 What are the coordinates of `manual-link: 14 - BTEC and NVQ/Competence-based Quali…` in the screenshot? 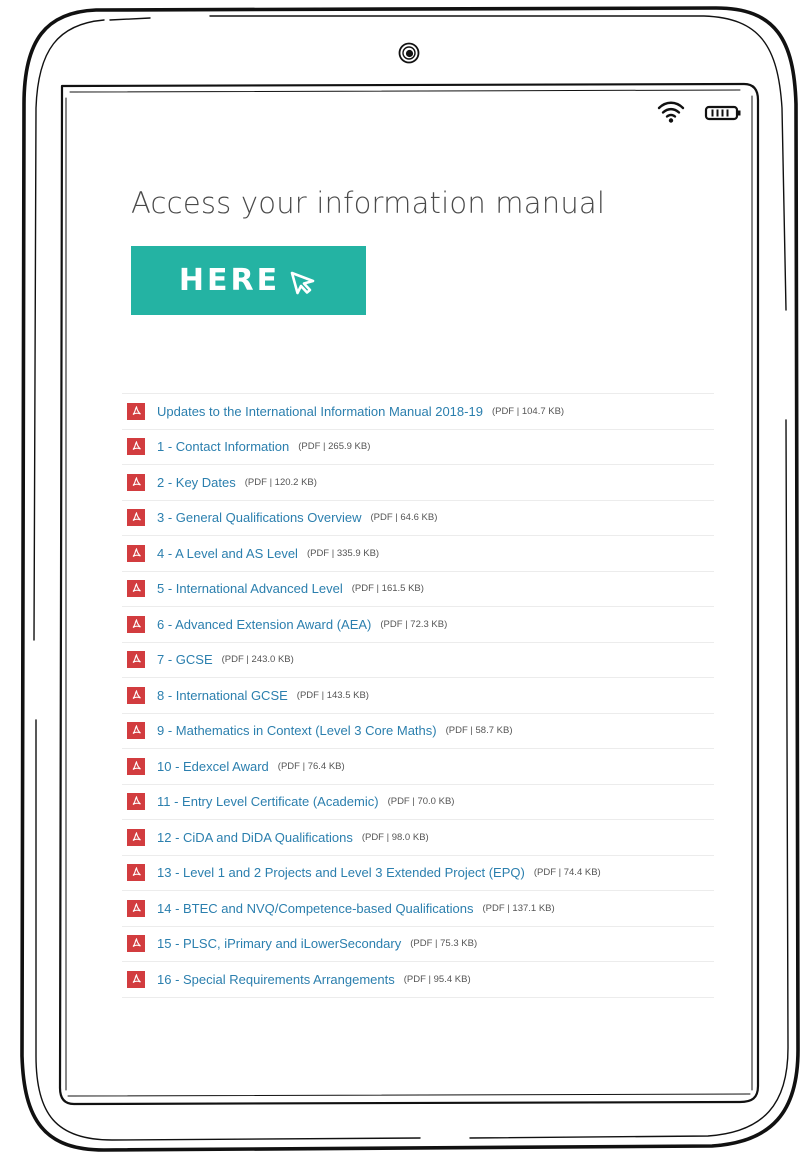 It's located at (315, 908).